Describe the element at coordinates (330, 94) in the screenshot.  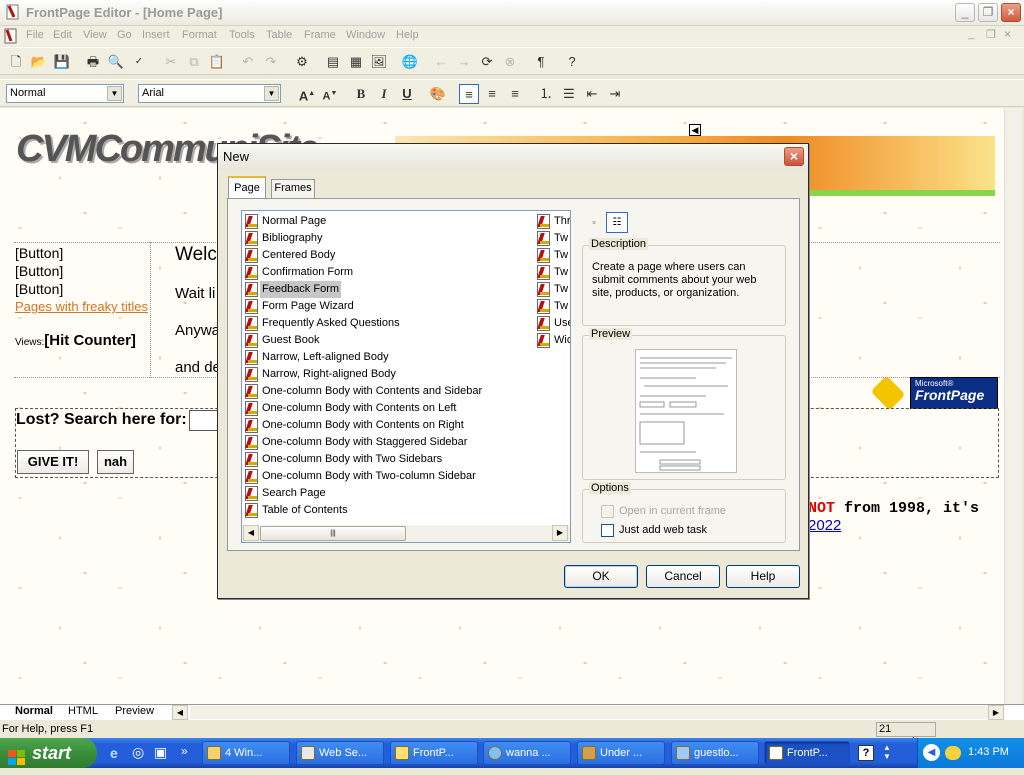
I see `decrease-font-icon: A▼` at that location.